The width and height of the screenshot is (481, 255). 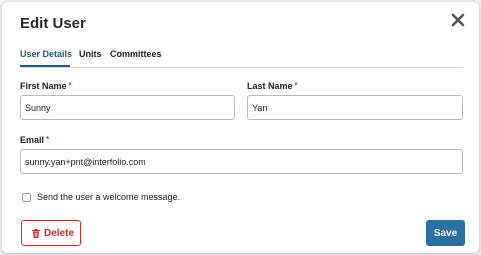 What do you see at coordinates (26, 197) in the screenshot?
I see `welcome-message-checkbox` at bounding box center [26, 197].